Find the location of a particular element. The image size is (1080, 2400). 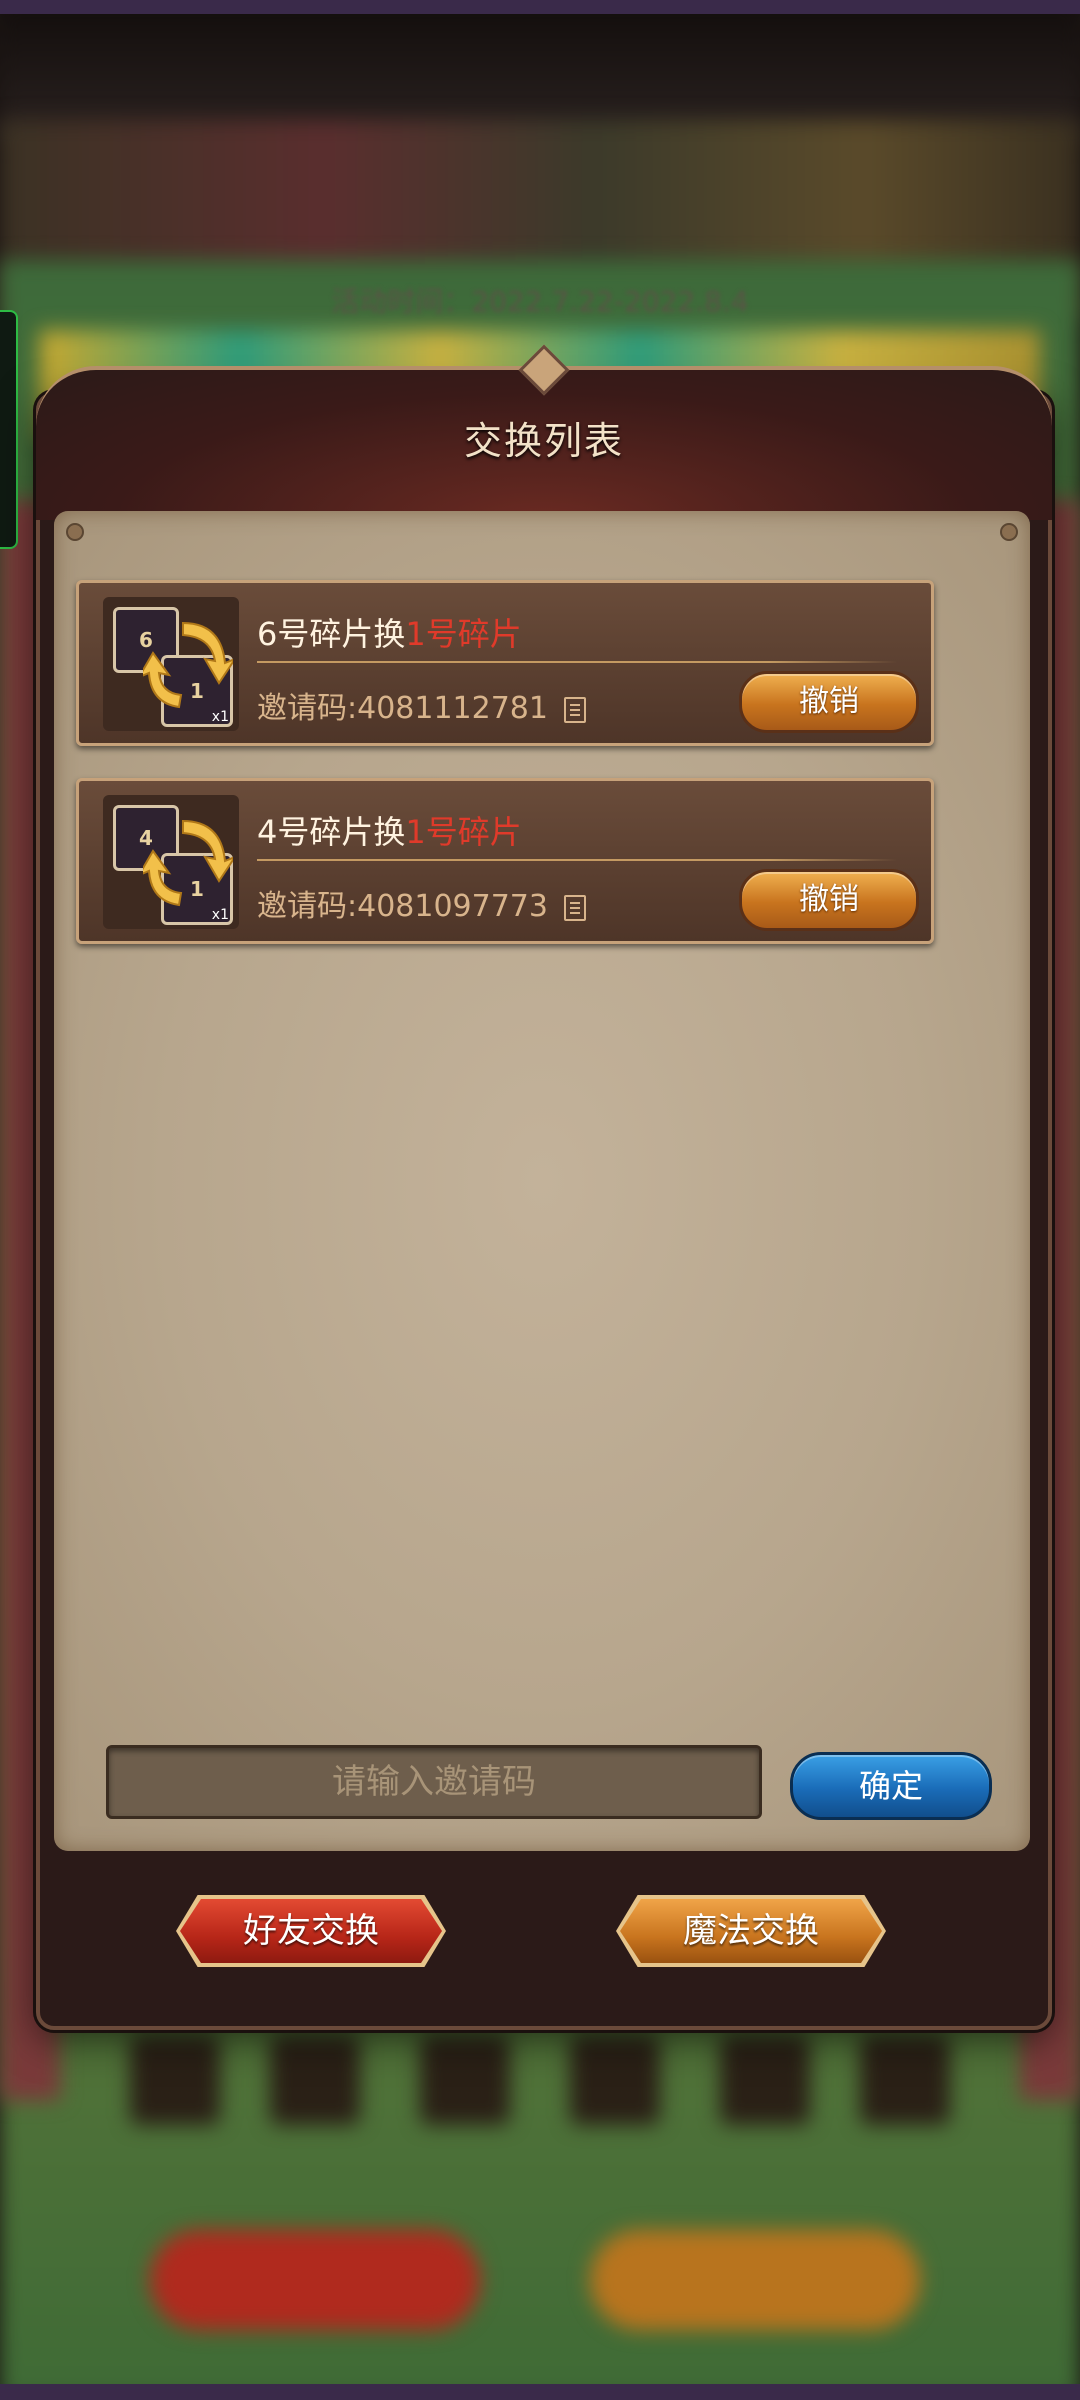

from-fragment-label: 6号碎片换 is located at coordinates (331, 634).